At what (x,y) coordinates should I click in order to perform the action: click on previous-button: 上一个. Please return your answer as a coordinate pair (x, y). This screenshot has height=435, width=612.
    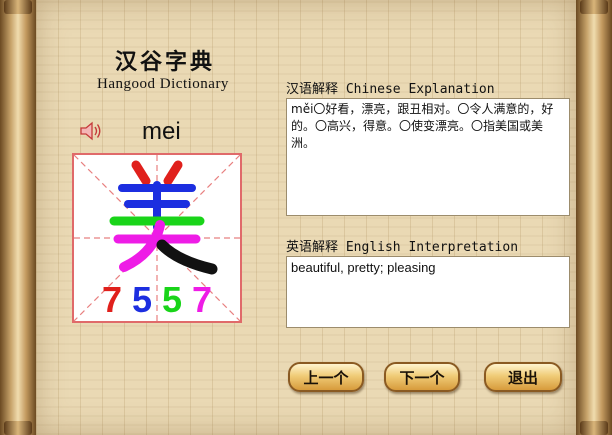
    Looking at the image, I should click on (326, 377).